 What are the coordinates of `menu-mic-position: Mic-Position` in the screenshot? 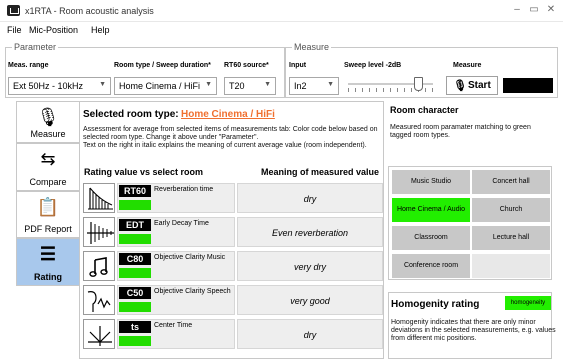 It's located at (53, 30).